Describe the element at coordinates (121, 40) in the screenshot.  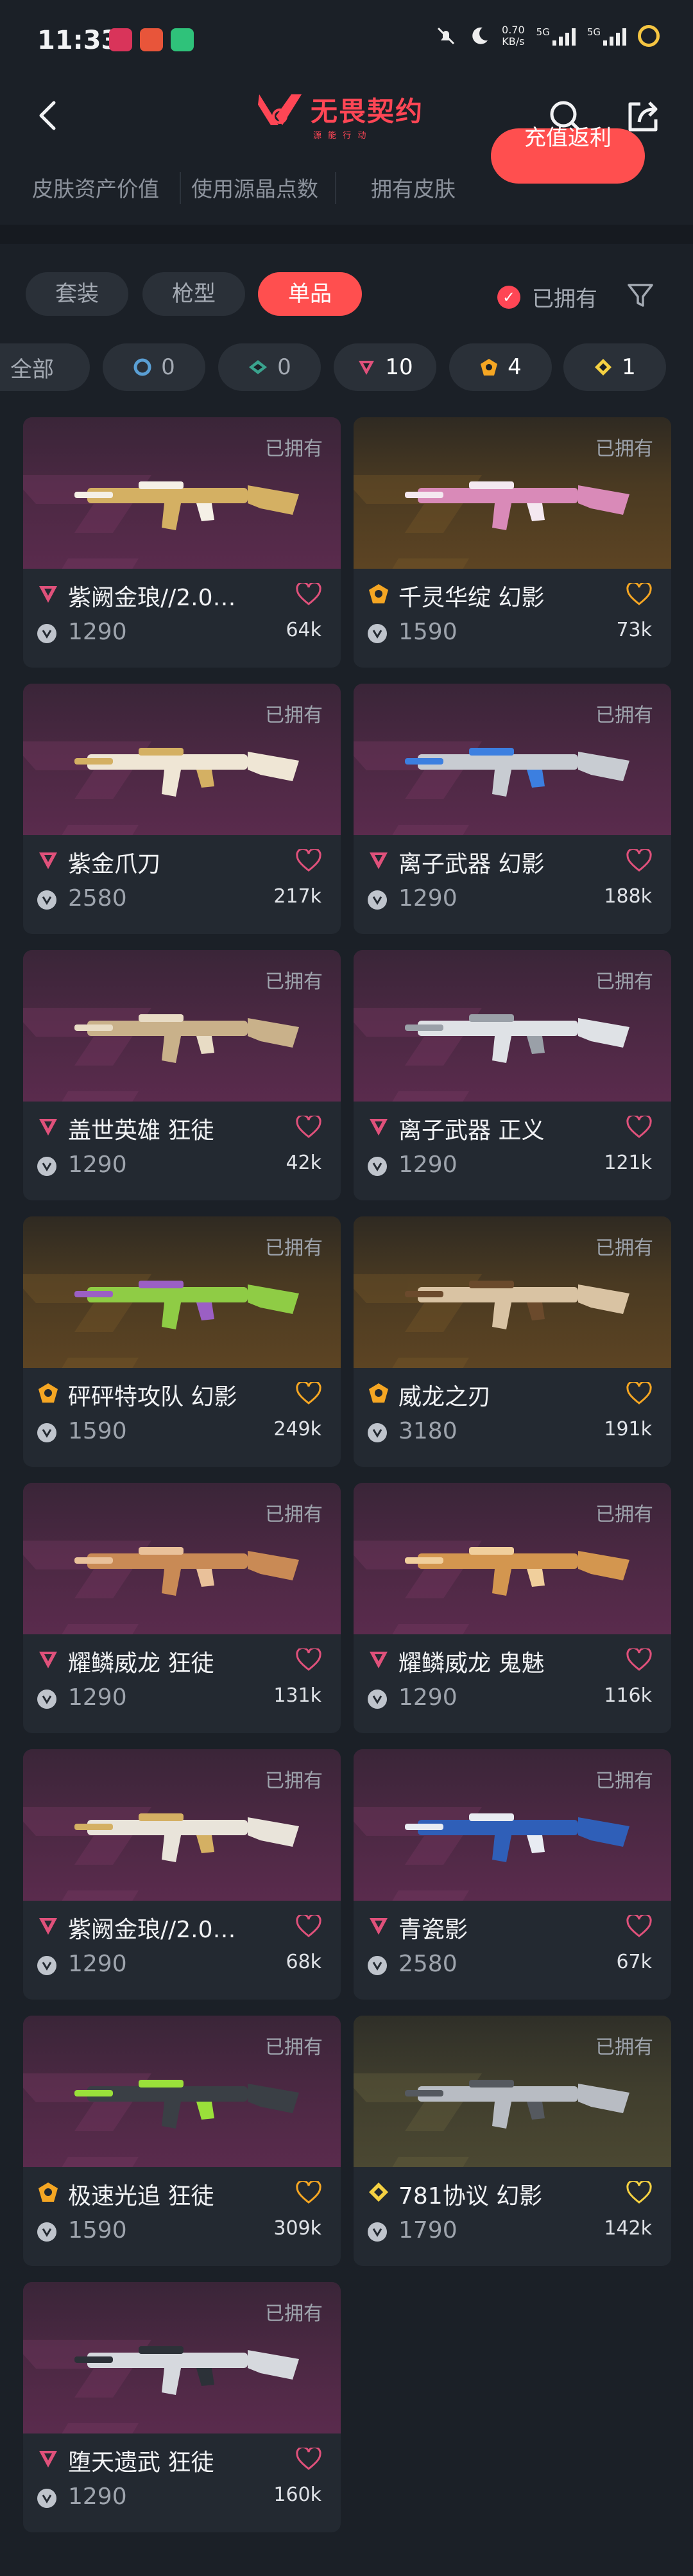
I see `app-notification-icon` at that location.